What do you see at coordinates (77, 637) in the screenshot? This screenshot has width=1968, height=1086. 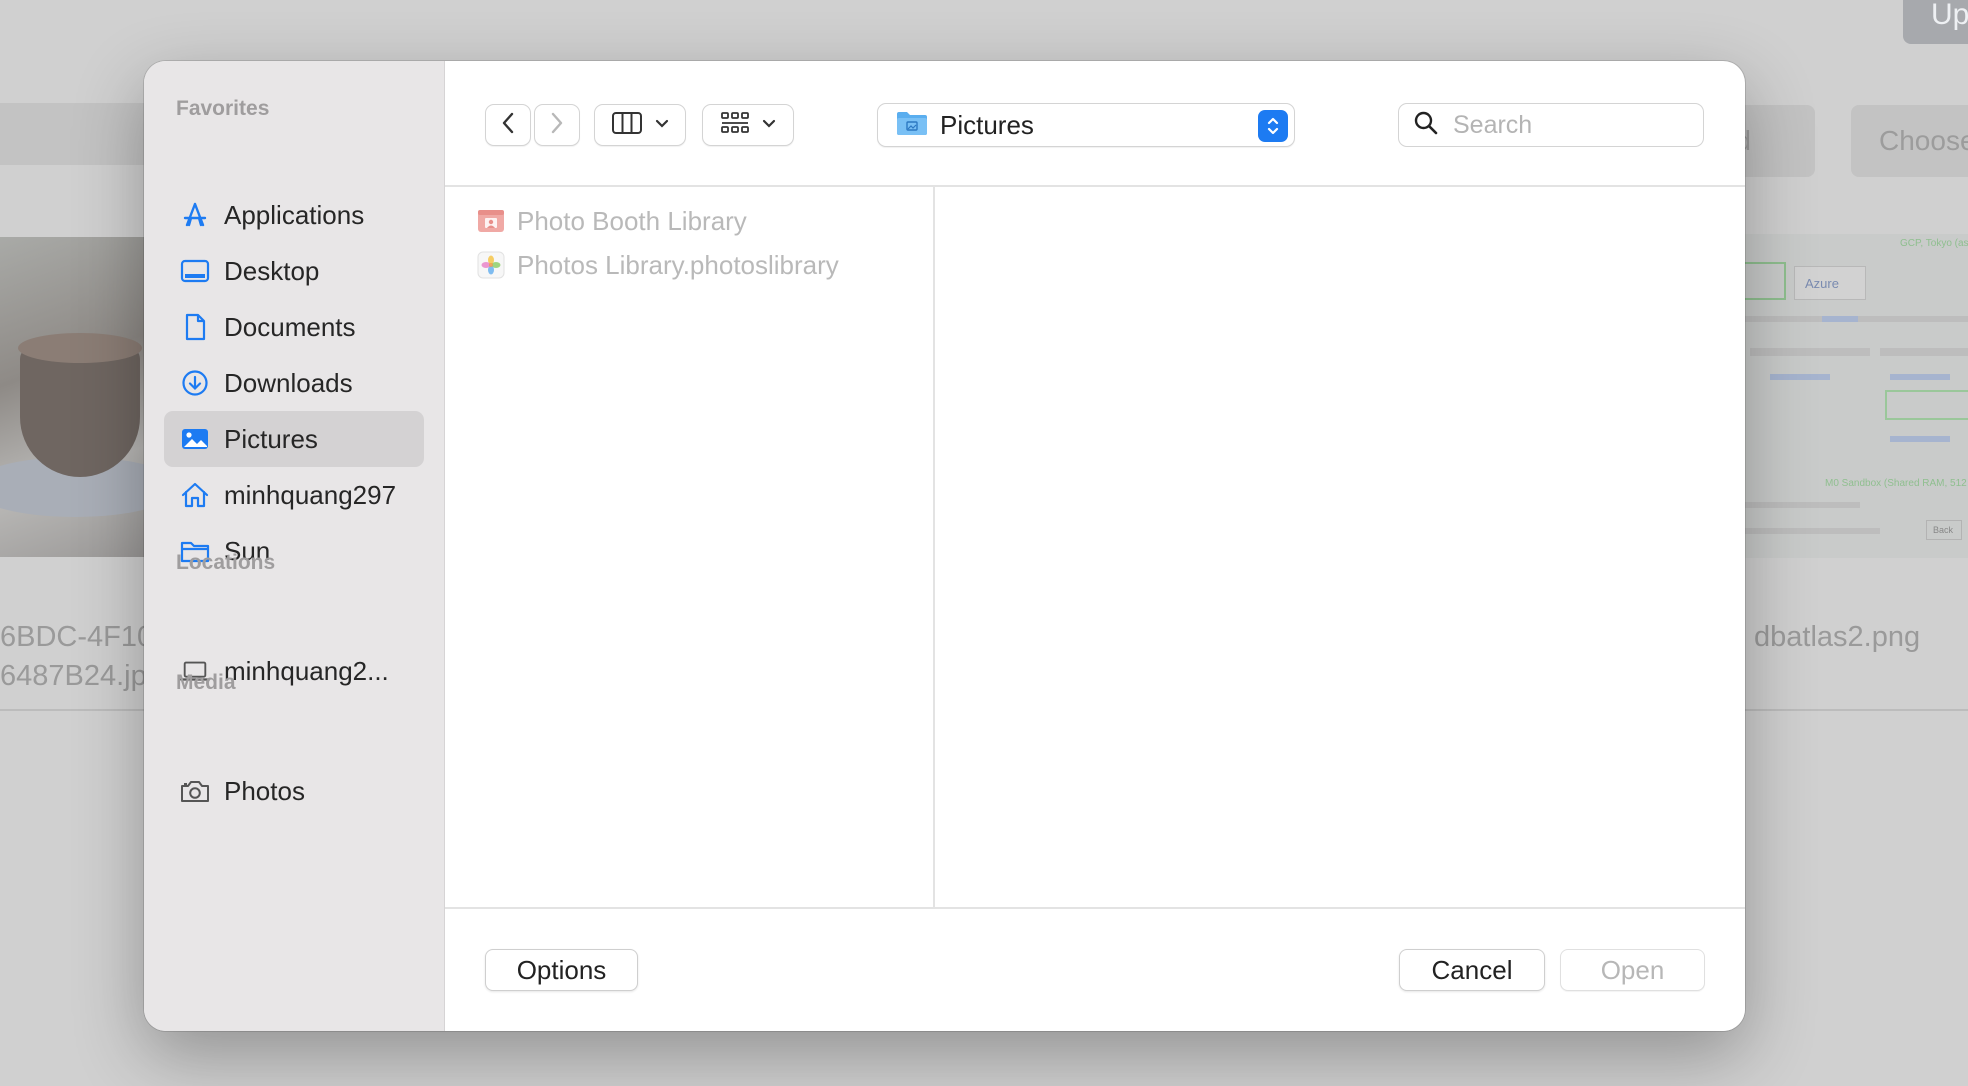 I see `background-caption-left-1: 6BDC-4F10` at bounding box center [77, 637].